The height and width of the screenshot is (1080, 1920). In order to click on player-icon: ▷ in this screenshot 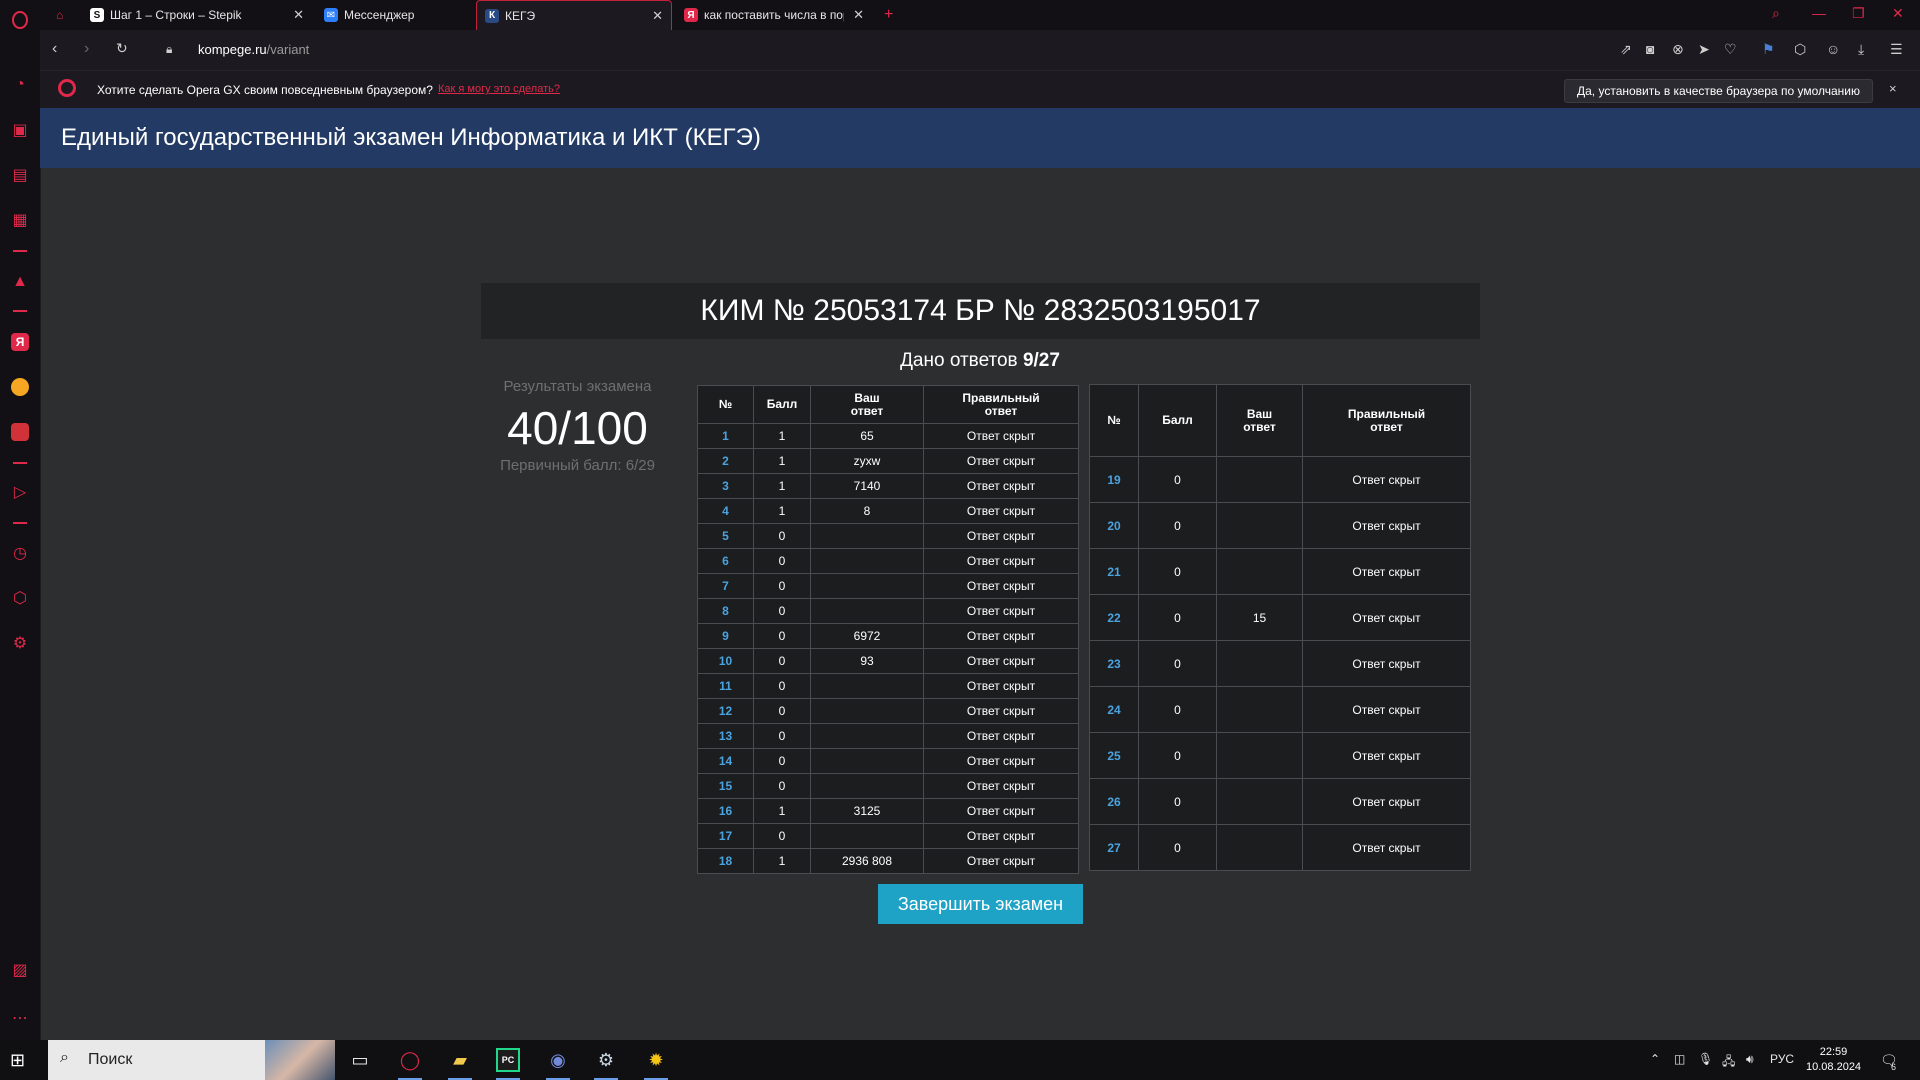, I will do `click(20, 492)`.